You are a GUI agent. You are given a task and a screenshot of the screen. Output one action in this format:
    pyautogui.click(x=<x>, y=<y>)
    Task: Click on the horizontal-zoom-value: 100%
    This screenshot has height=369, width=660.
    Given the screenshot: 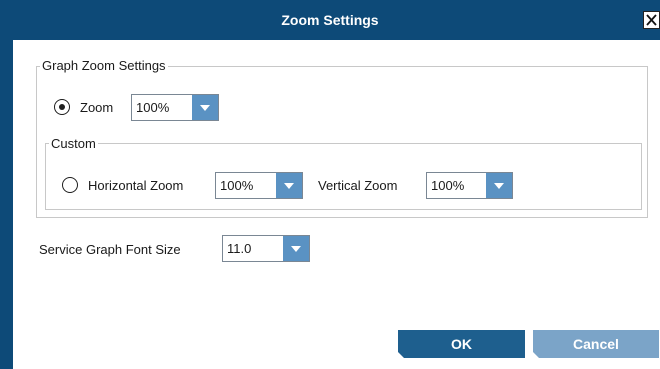 What is the action you would take?
    pyautogui.click(x=237, y=185)
    